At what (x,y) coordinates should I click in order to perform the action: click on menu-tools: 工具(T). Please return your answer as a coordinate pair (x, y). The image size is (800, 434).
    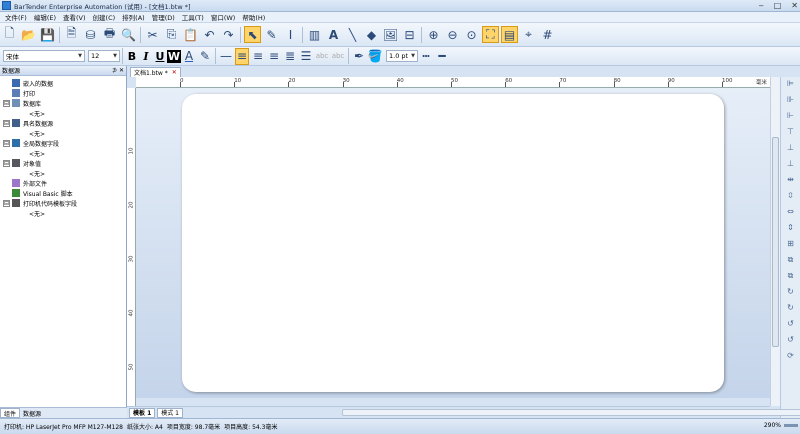
    Looking at the image, I should click on (193, 17).